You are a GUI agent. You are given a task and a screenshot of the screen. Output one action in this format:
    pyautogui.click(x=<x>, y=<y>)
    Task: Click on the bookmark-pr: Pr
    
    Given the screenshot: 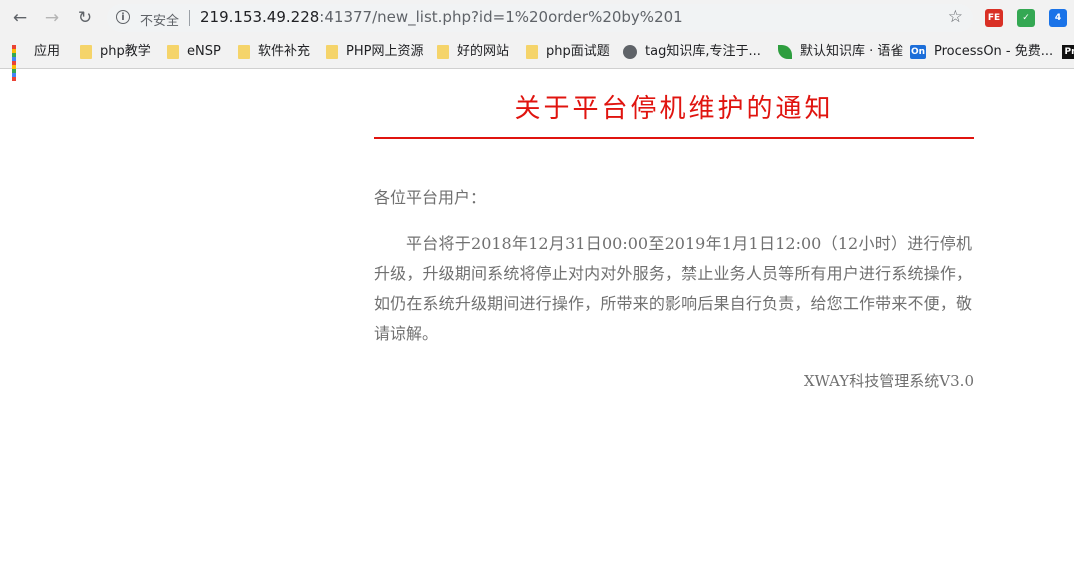 What is the action you would take?
    pyautogui.click(x=1068, y=52)
    